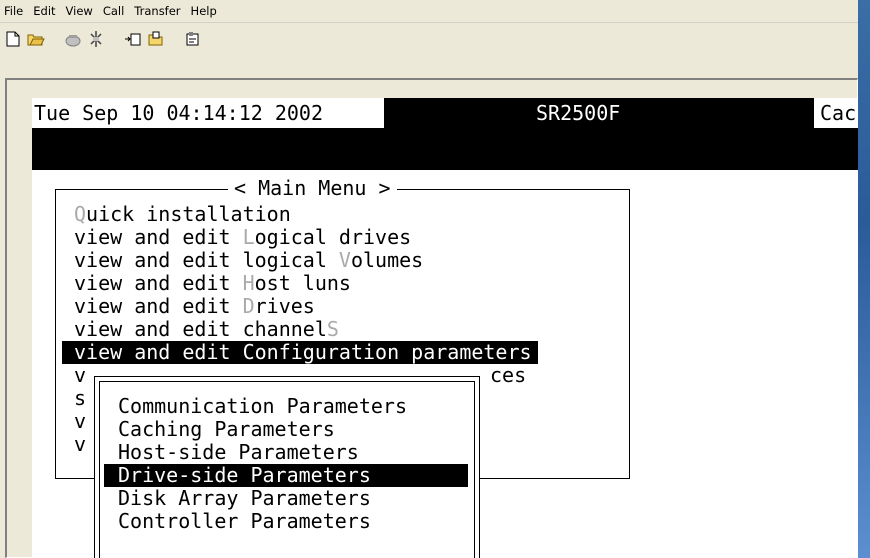  What do you see at coordinates (244, 498) in the screenshot?
I see `submenu-item-disk-array: Disk Array Parameters` at bounding box center [244, 498].